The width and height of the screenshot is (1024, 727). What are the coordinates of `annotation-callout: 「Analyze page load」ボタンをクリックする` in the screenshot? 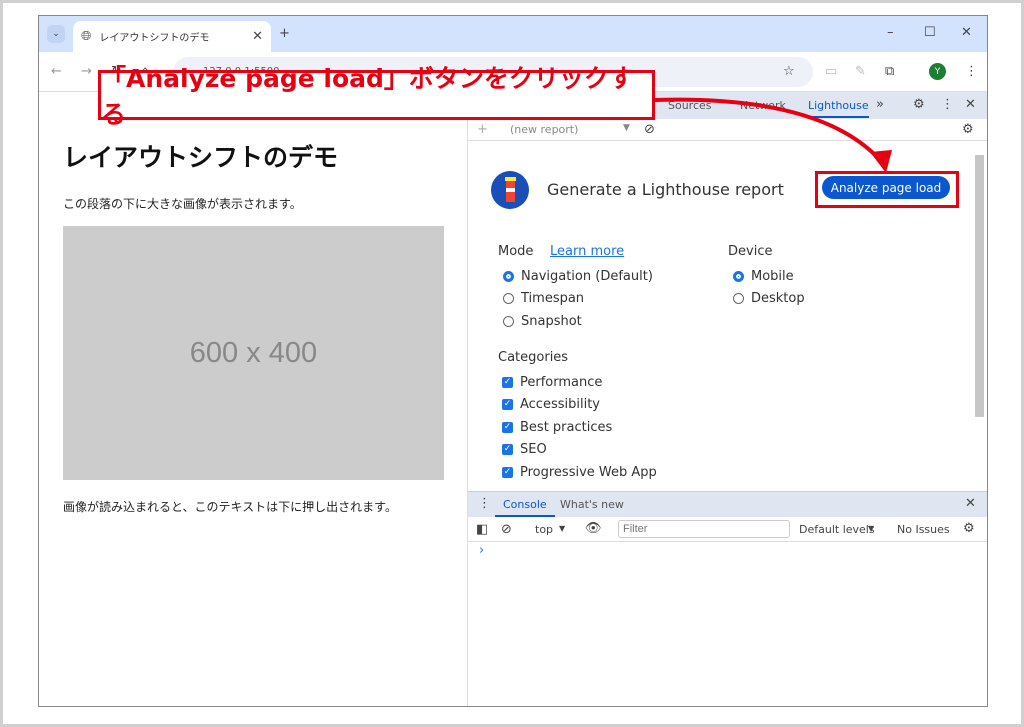 It's located at (376, 96).